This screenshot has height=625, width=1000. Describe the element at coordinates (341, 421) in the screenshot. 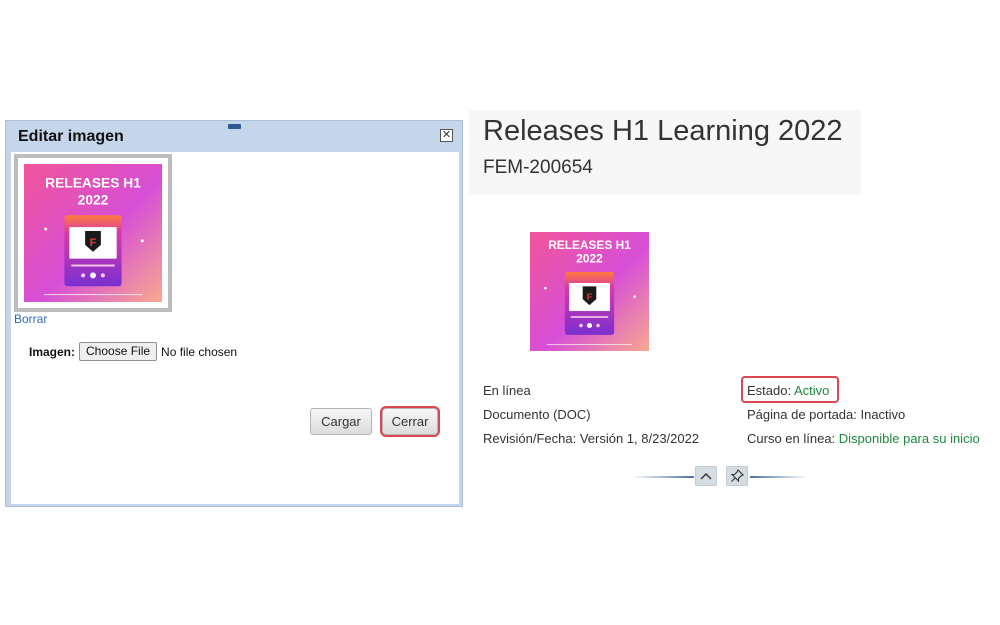

I see `upload-button: Cargar` at that location.